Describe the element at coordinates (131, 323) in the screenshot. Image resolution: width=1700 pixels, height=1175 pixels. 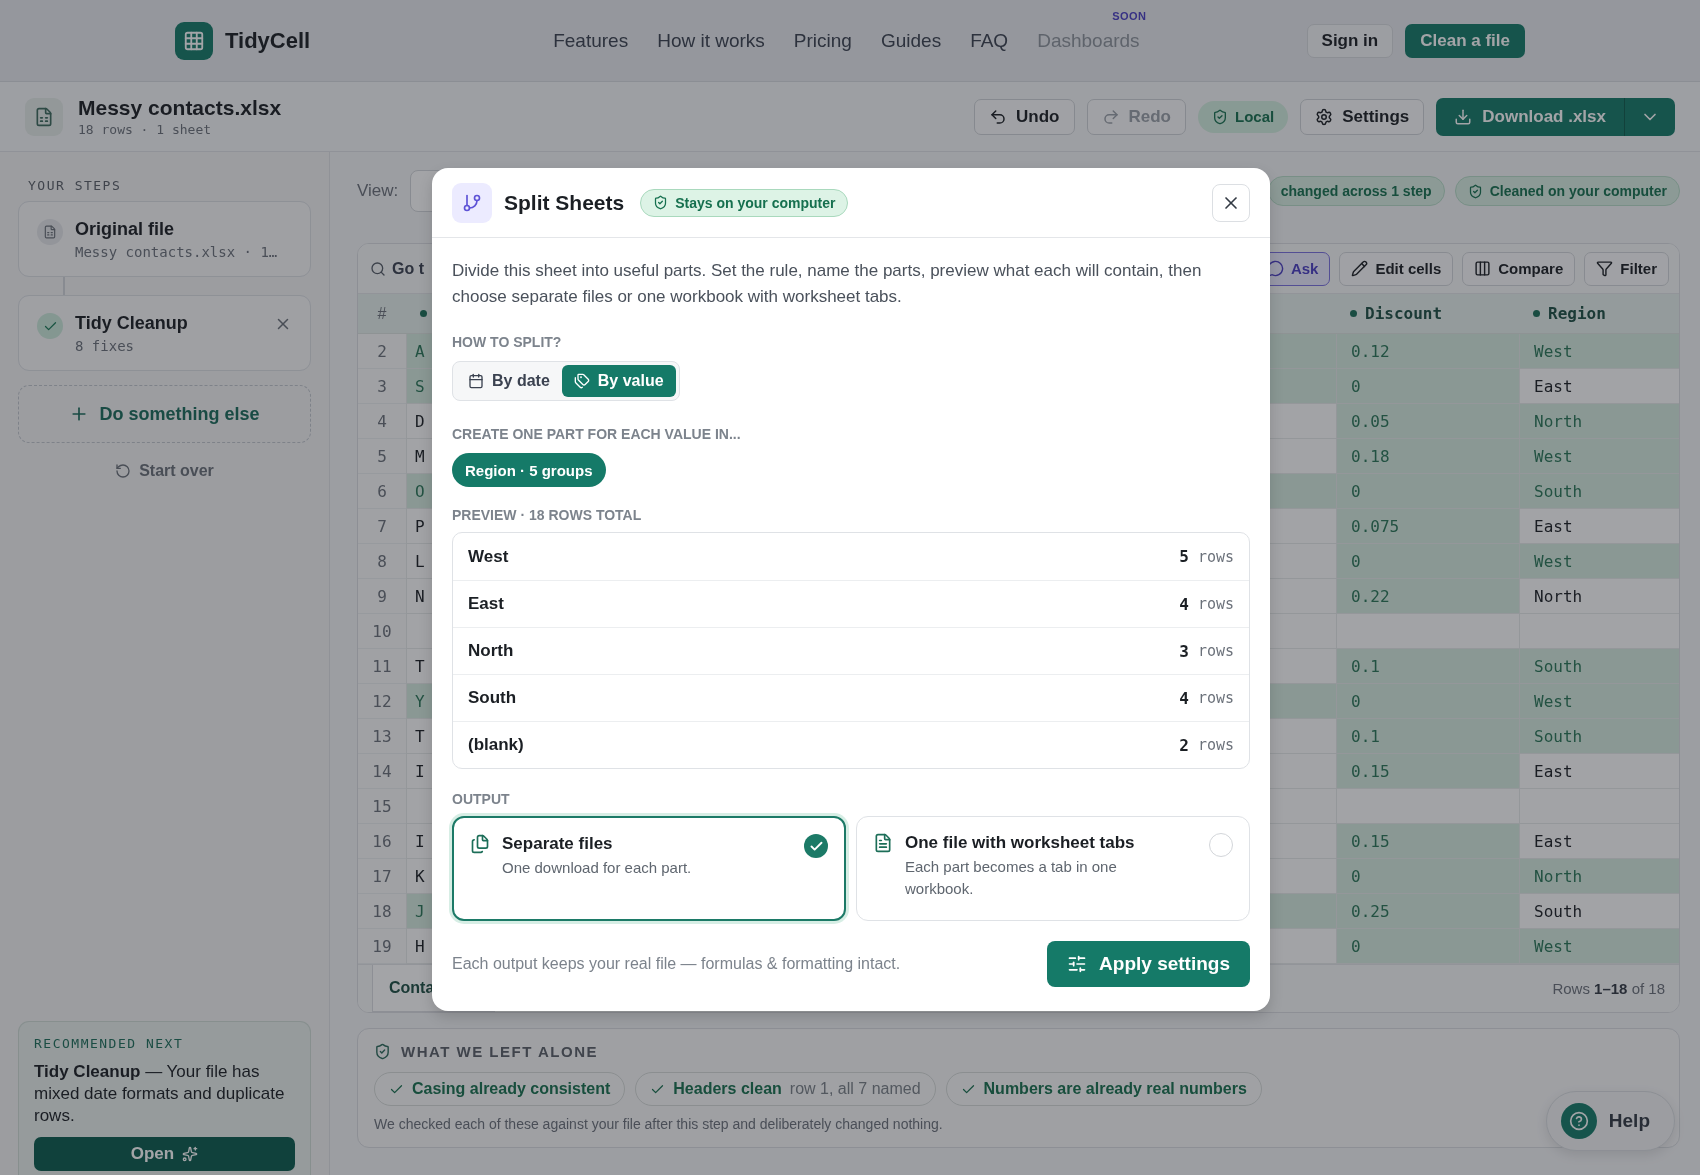
I see `step-title: Tidy Cleanup` at that location.